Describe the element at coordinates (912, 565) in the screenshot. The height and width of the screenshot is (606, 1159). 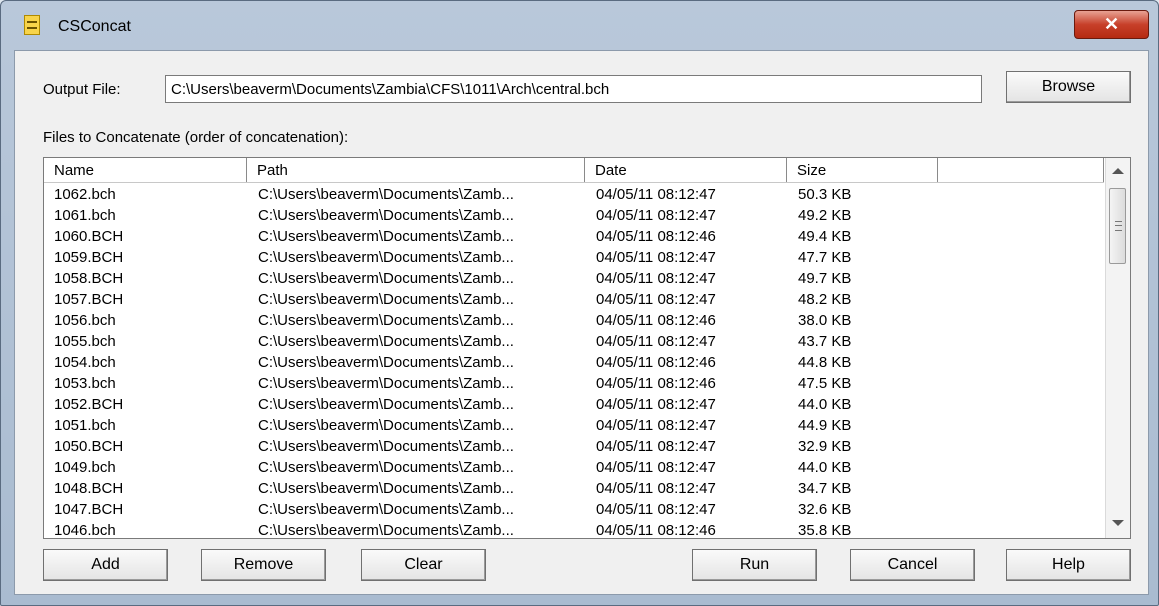
I see `cancel-button: Cancel` at that location.